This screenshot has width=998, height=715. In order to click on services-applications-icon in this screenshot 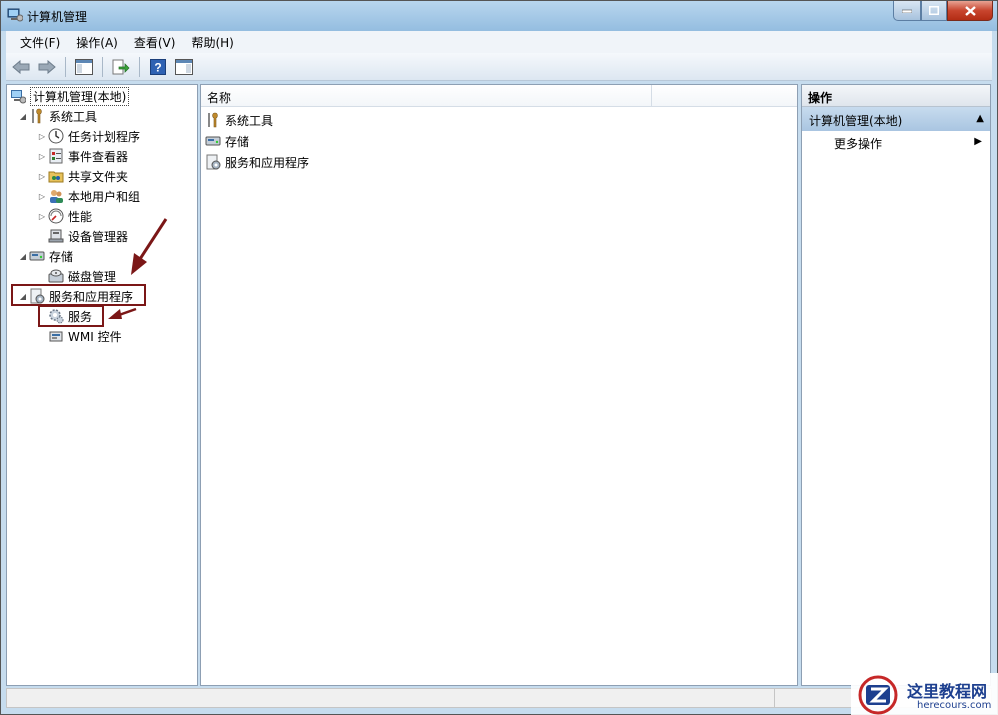, I will do `click(213, 162)`.